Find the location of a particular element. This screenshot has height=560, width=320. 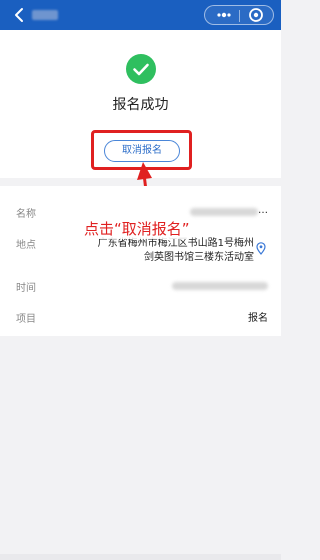

name-value-blurred is located at coordinates (224, 212).